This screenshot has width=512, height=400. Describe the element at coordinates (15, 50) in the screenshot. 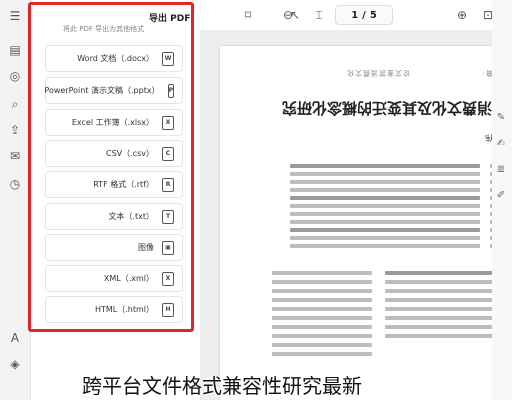

I see `print-icon: ▤` at that location.